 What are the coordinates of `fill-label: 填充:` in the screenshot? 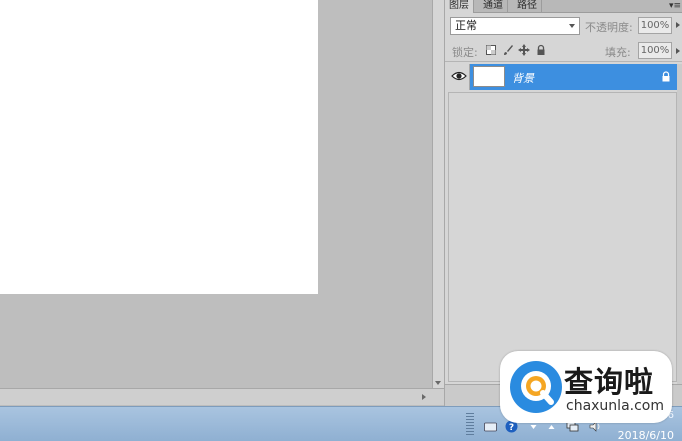 It's located at (618, 52).